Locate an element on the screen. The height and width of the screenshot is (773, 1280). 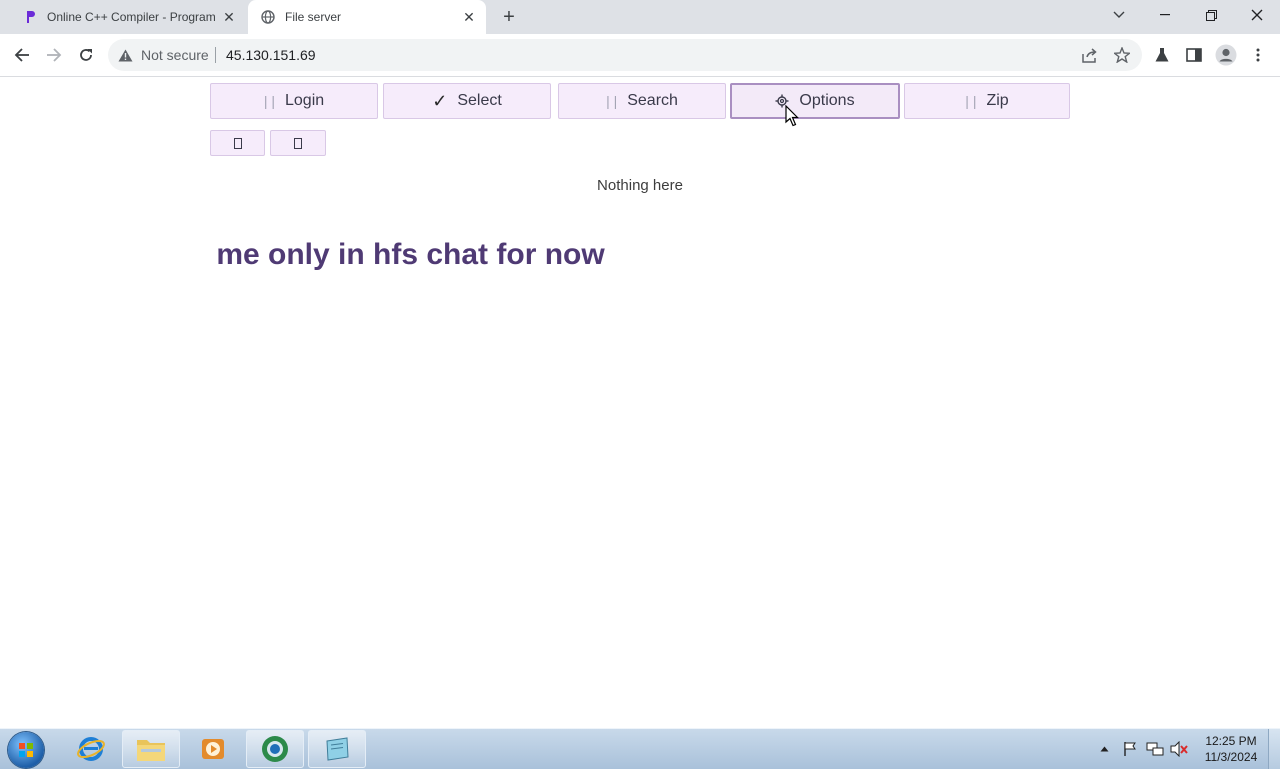
login-icon: | | is located at coordinates (269, 101).